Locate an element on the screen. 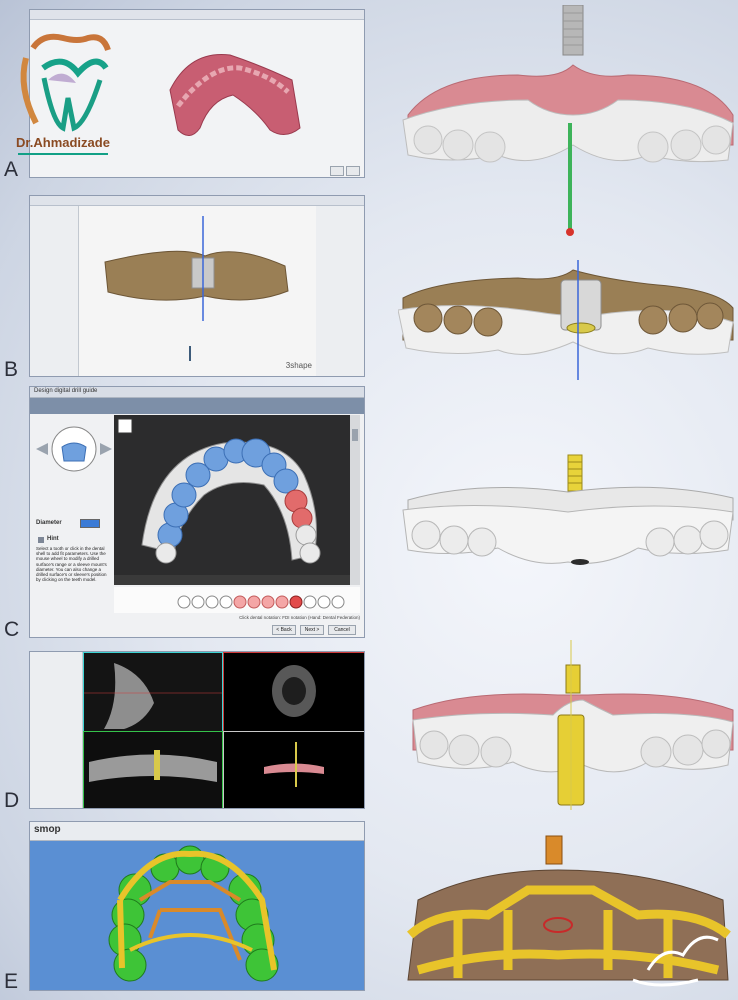 This screenshot has height=1000, width=738. panel-d-3d-view is located at coordinates (293, 769).